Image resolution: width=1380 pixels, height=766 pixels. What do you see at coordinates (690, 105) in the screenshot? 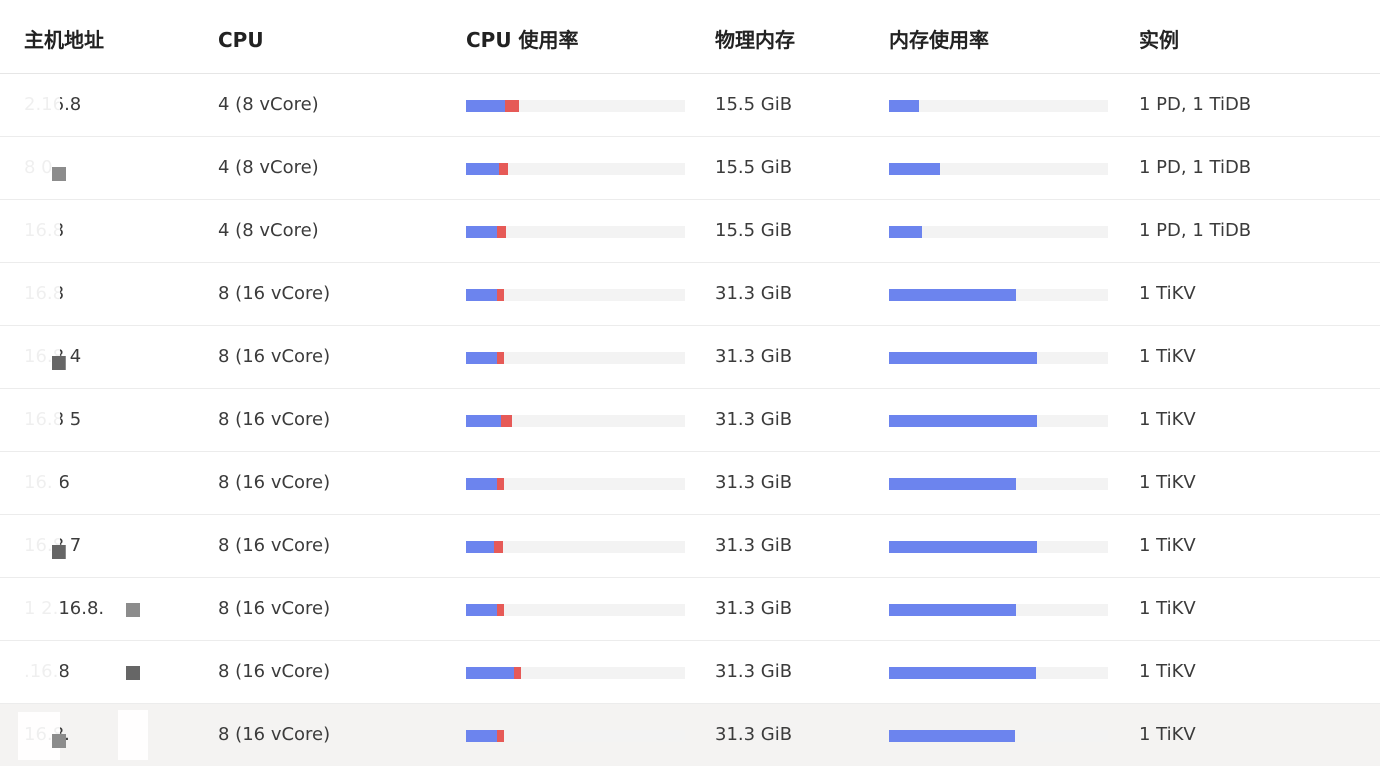
I see `table-row: 2.16.84 (8 vCore)15.5 GiB1 PD, 1 TiDB` at bounding box center [690, 105].